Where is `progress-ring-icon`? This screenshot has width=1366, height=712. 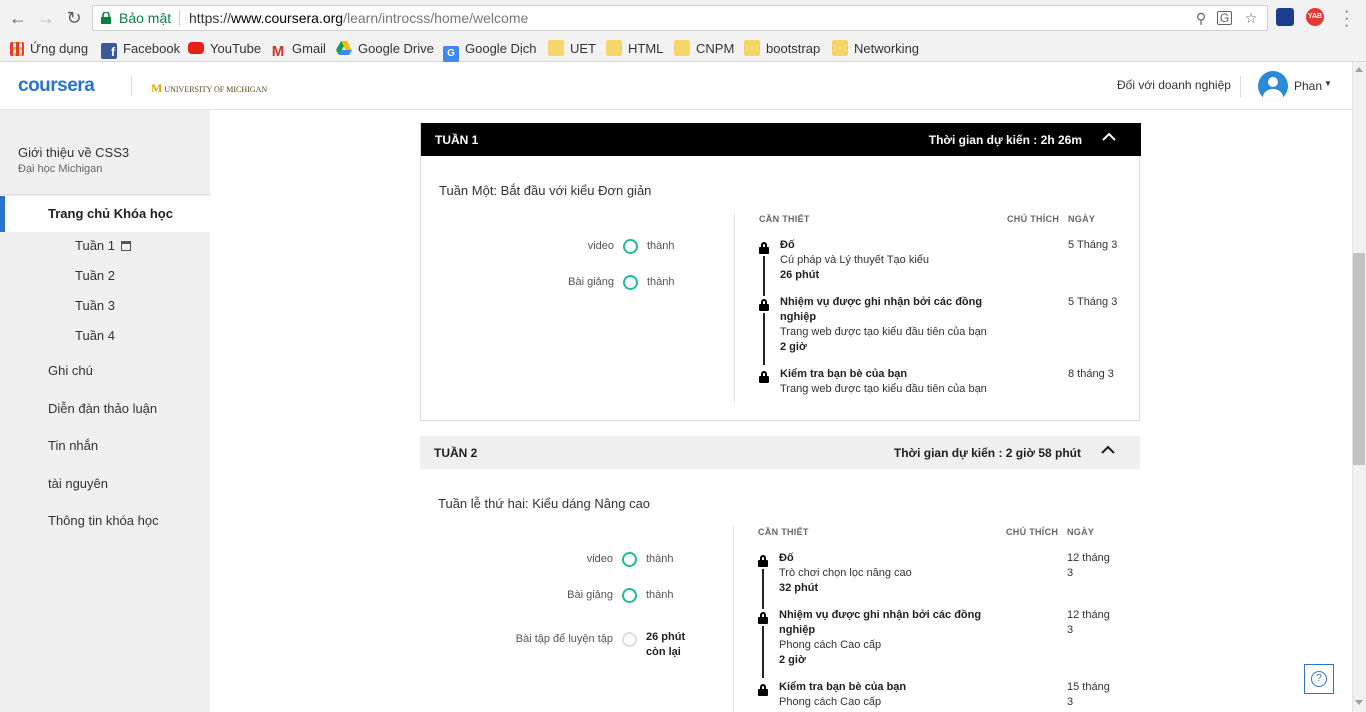
progress-ring-icon is located at coordinates (629, 559).